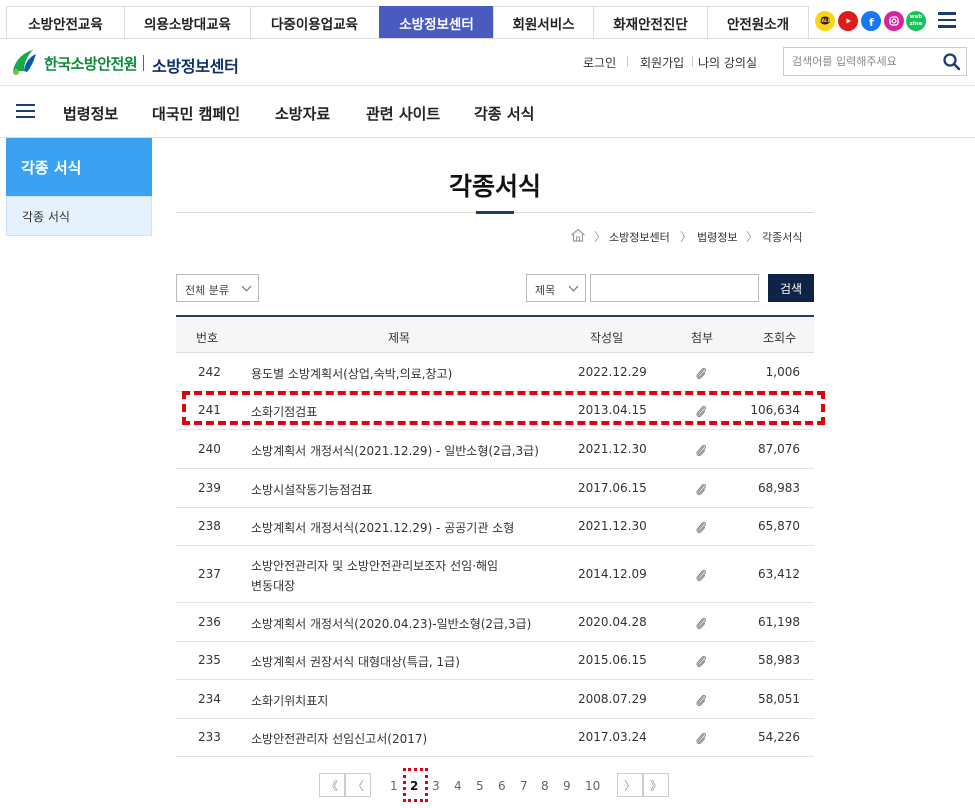 The image size is (975, 808). What do you see at coordinates (592, 786) in the screenshot?
I see `page-link: 10` at bounding box center [592, 786].